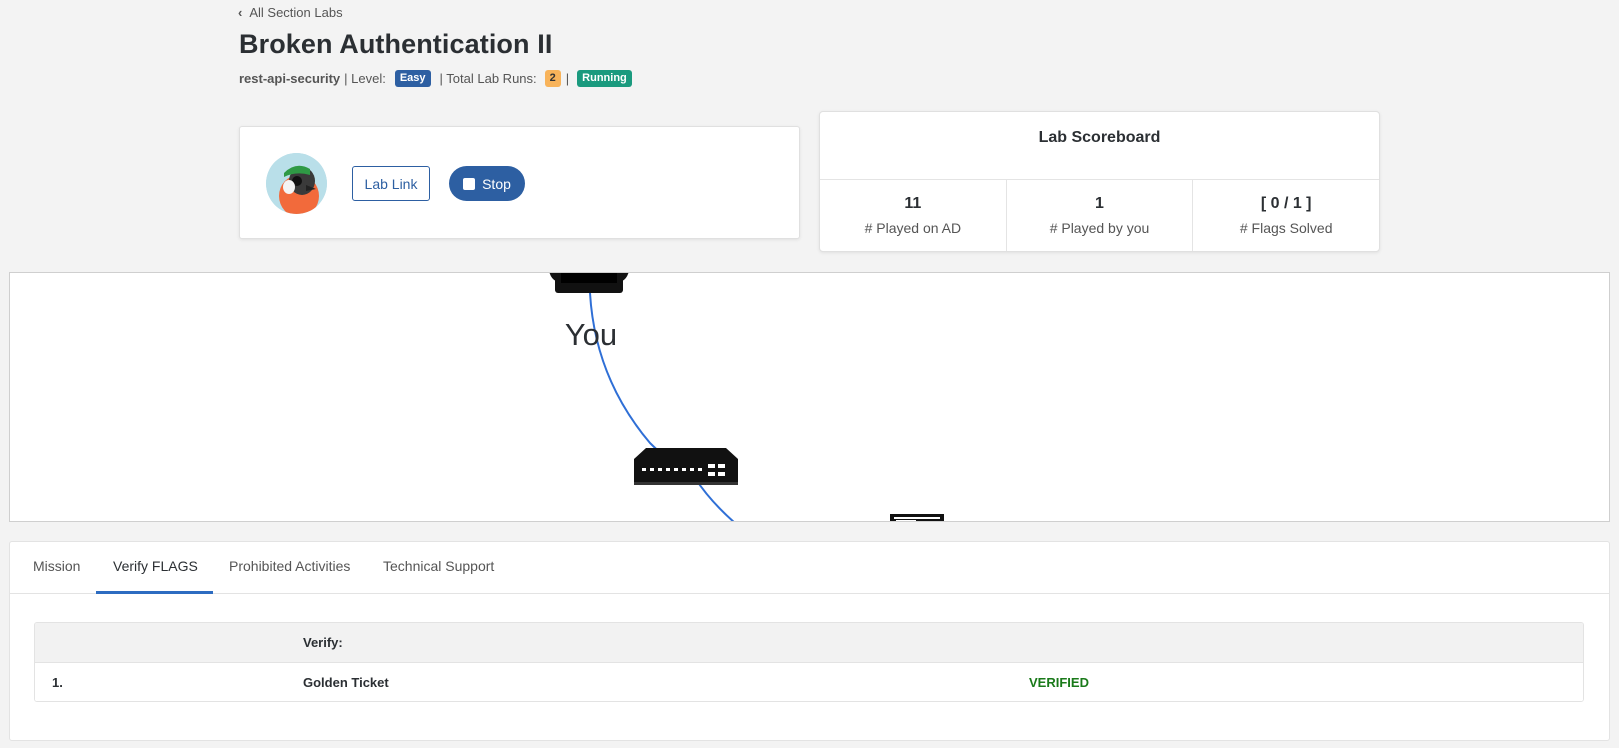  What do you see at coordinates (1059, 682) in the screenshot?
I see `flag-status: VERIFIED` at bounding box center [1059, 682].